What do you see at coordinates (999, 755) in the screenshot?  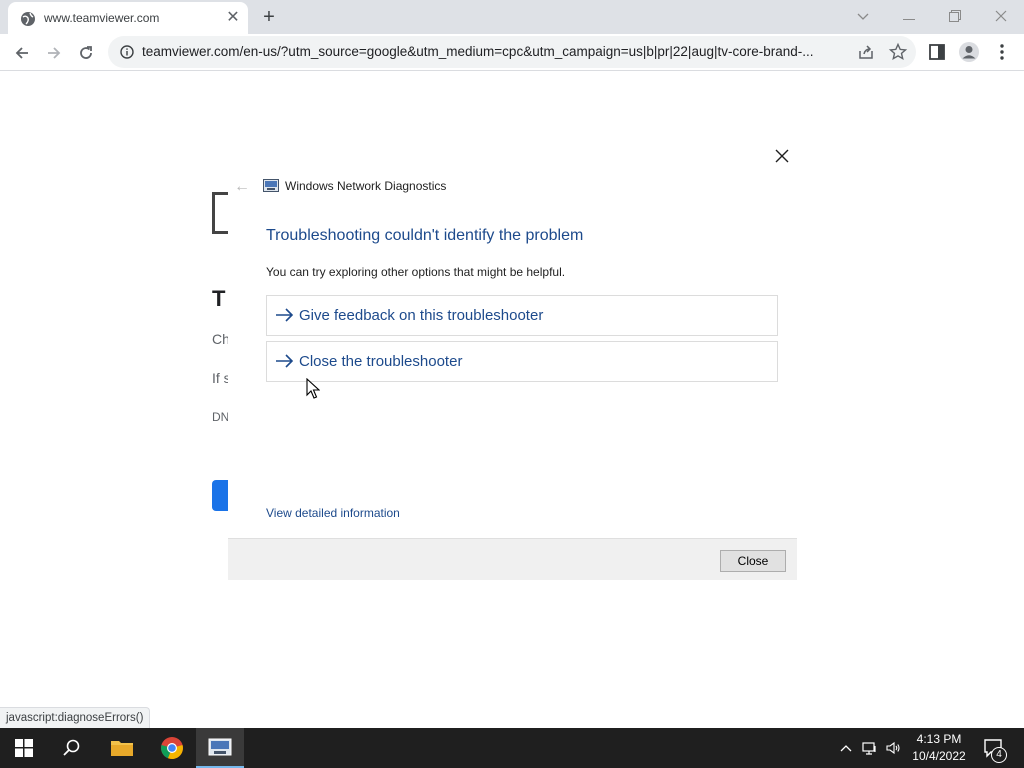 I see `notification-count-badge: 4` at bounding box center [999, 755].